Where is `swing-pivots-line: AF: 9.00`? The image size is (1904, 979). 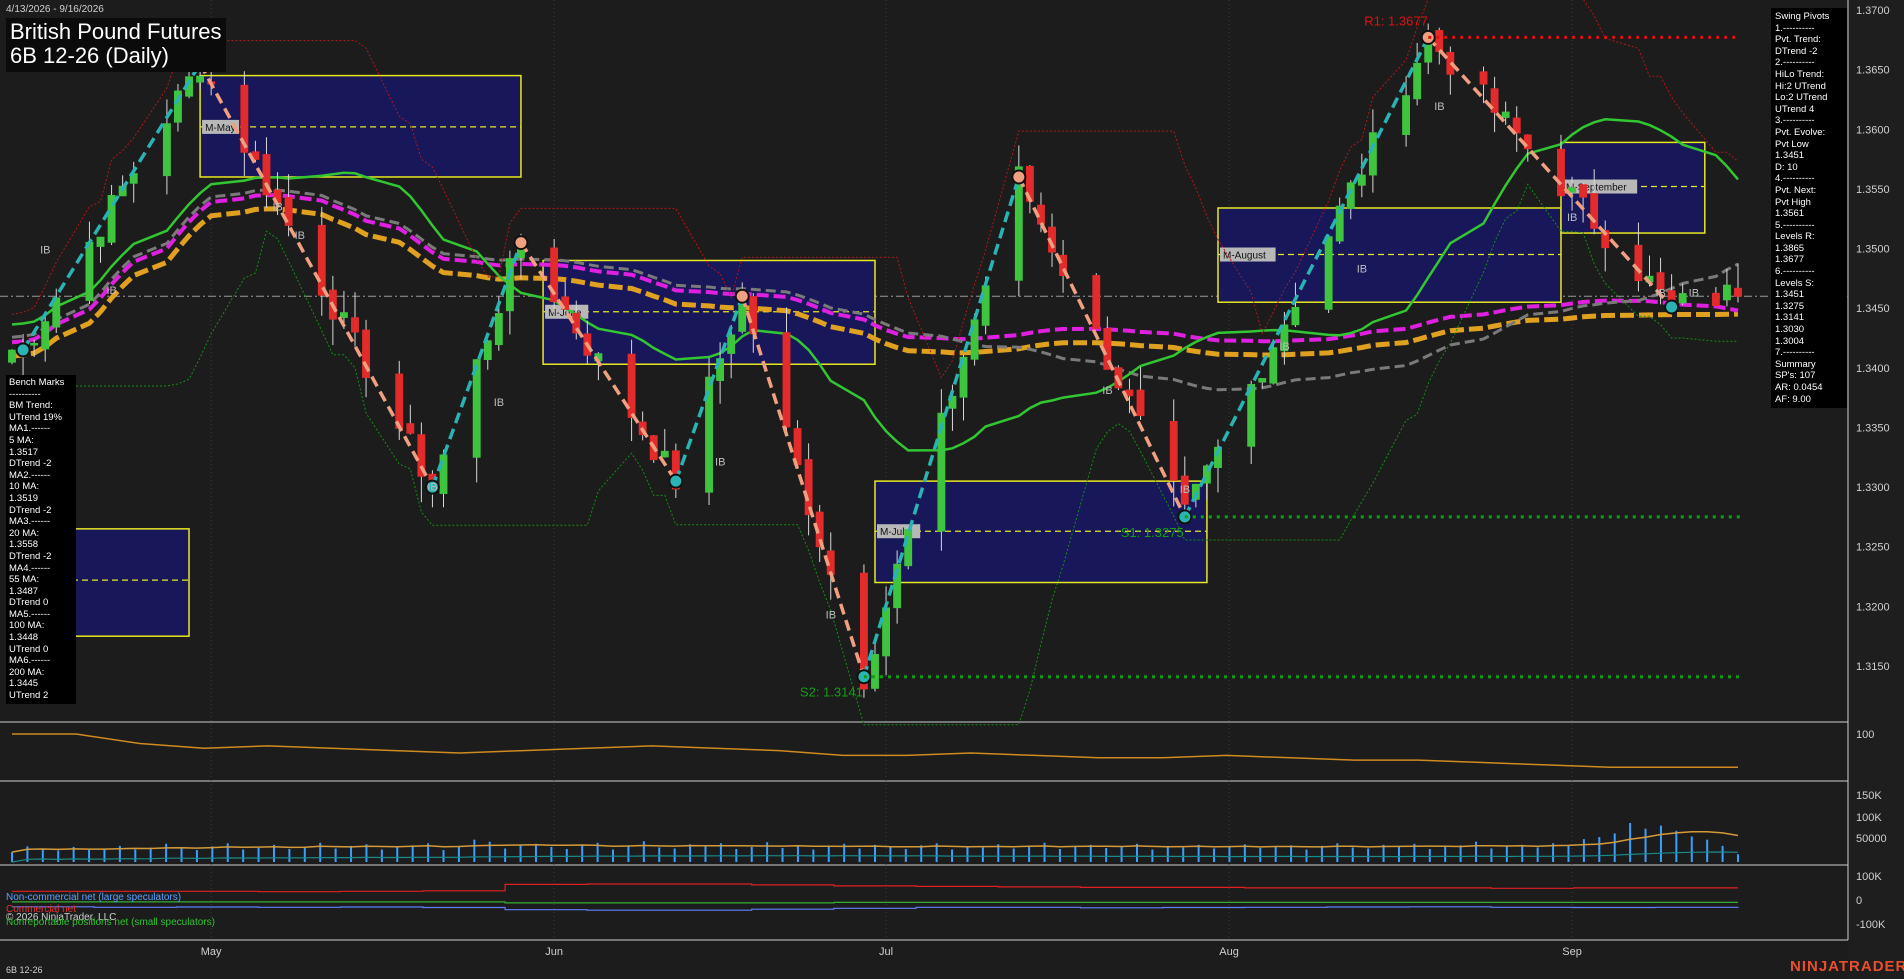 swing-pivots-line: AF: 9.00 is located at coordinates (1793, 399).